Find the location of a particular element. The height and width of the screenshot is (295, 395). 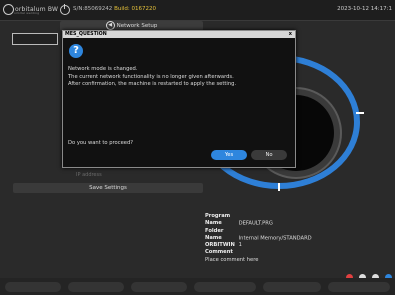

close-icon: x is located at coordinates (290, 34).